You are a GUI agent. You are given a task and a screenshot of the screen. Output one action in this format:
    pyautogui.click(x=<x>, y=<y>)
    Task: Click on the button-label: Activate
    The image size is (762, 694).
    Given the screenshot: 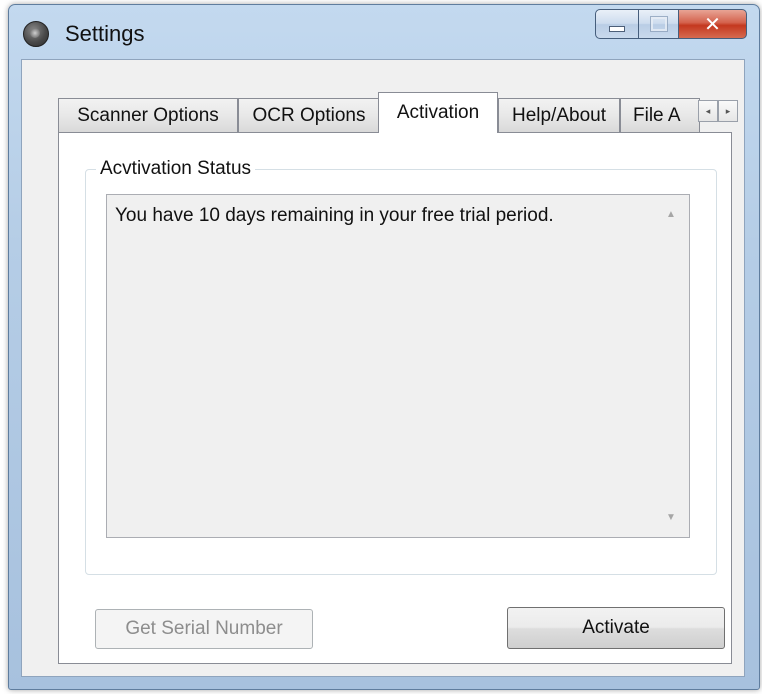 What is the action you would take?
    pyautogui.click(x=616, y=627)
    